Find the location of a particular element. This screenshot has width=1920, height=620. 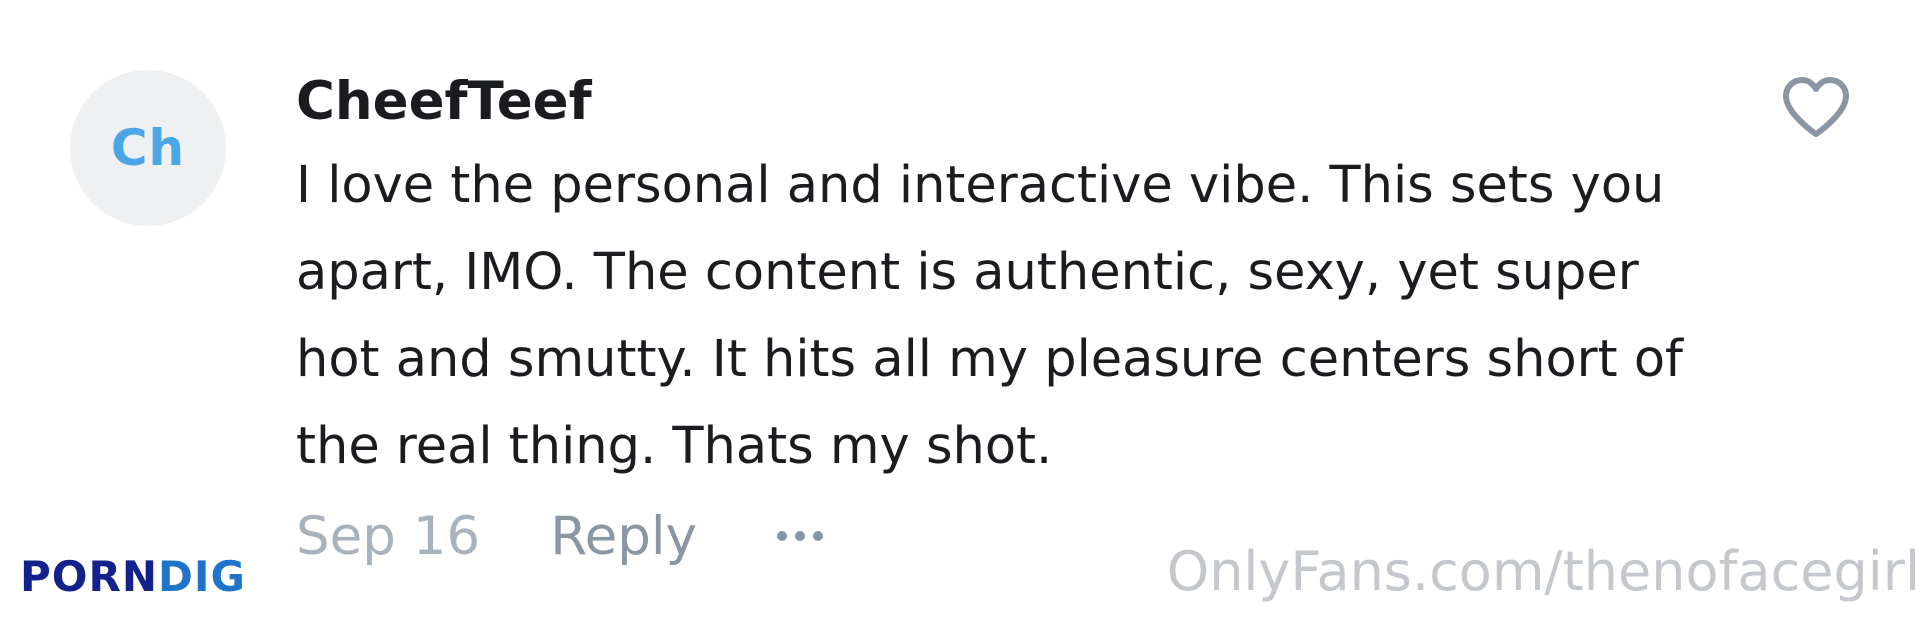

reply-button: Reply is located at coordinates (623, 536).